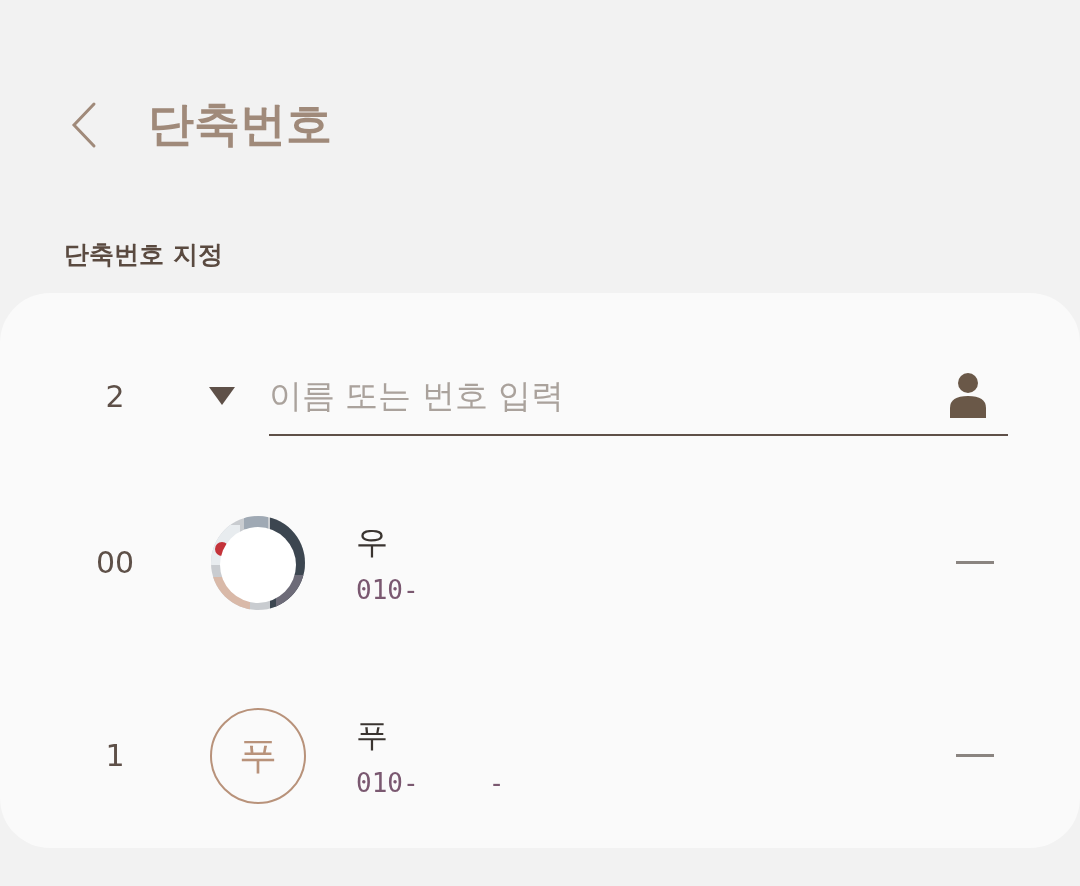  Describe the element at coordinates (115, 396) in the screenshot. I see `speed-dial-number: 2` at that location.